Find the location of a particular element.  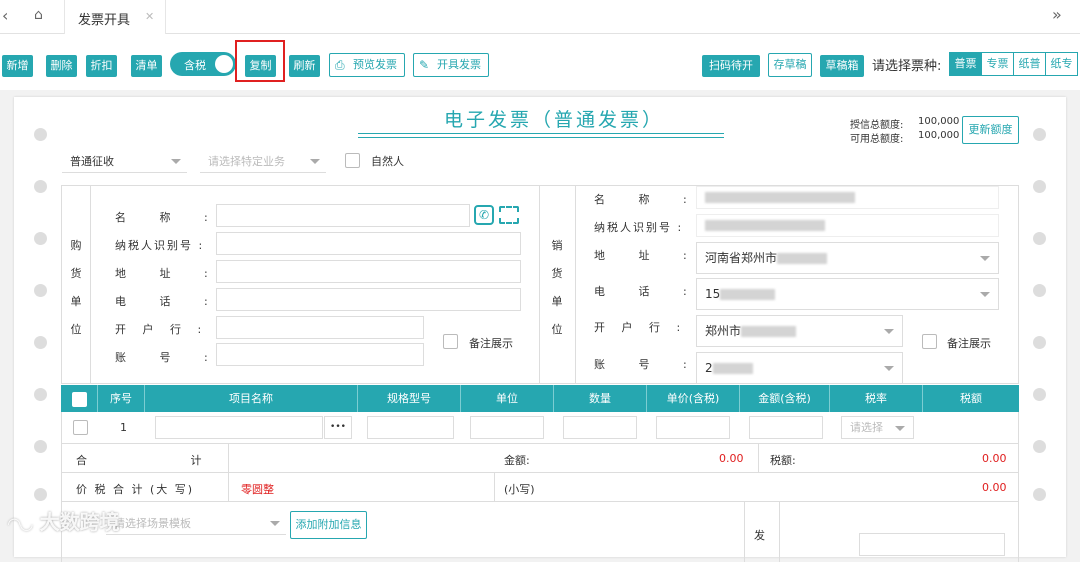

total-row: 合 计 金额: 0.00 税额: 0.00 is located at coordinates (540, 458).